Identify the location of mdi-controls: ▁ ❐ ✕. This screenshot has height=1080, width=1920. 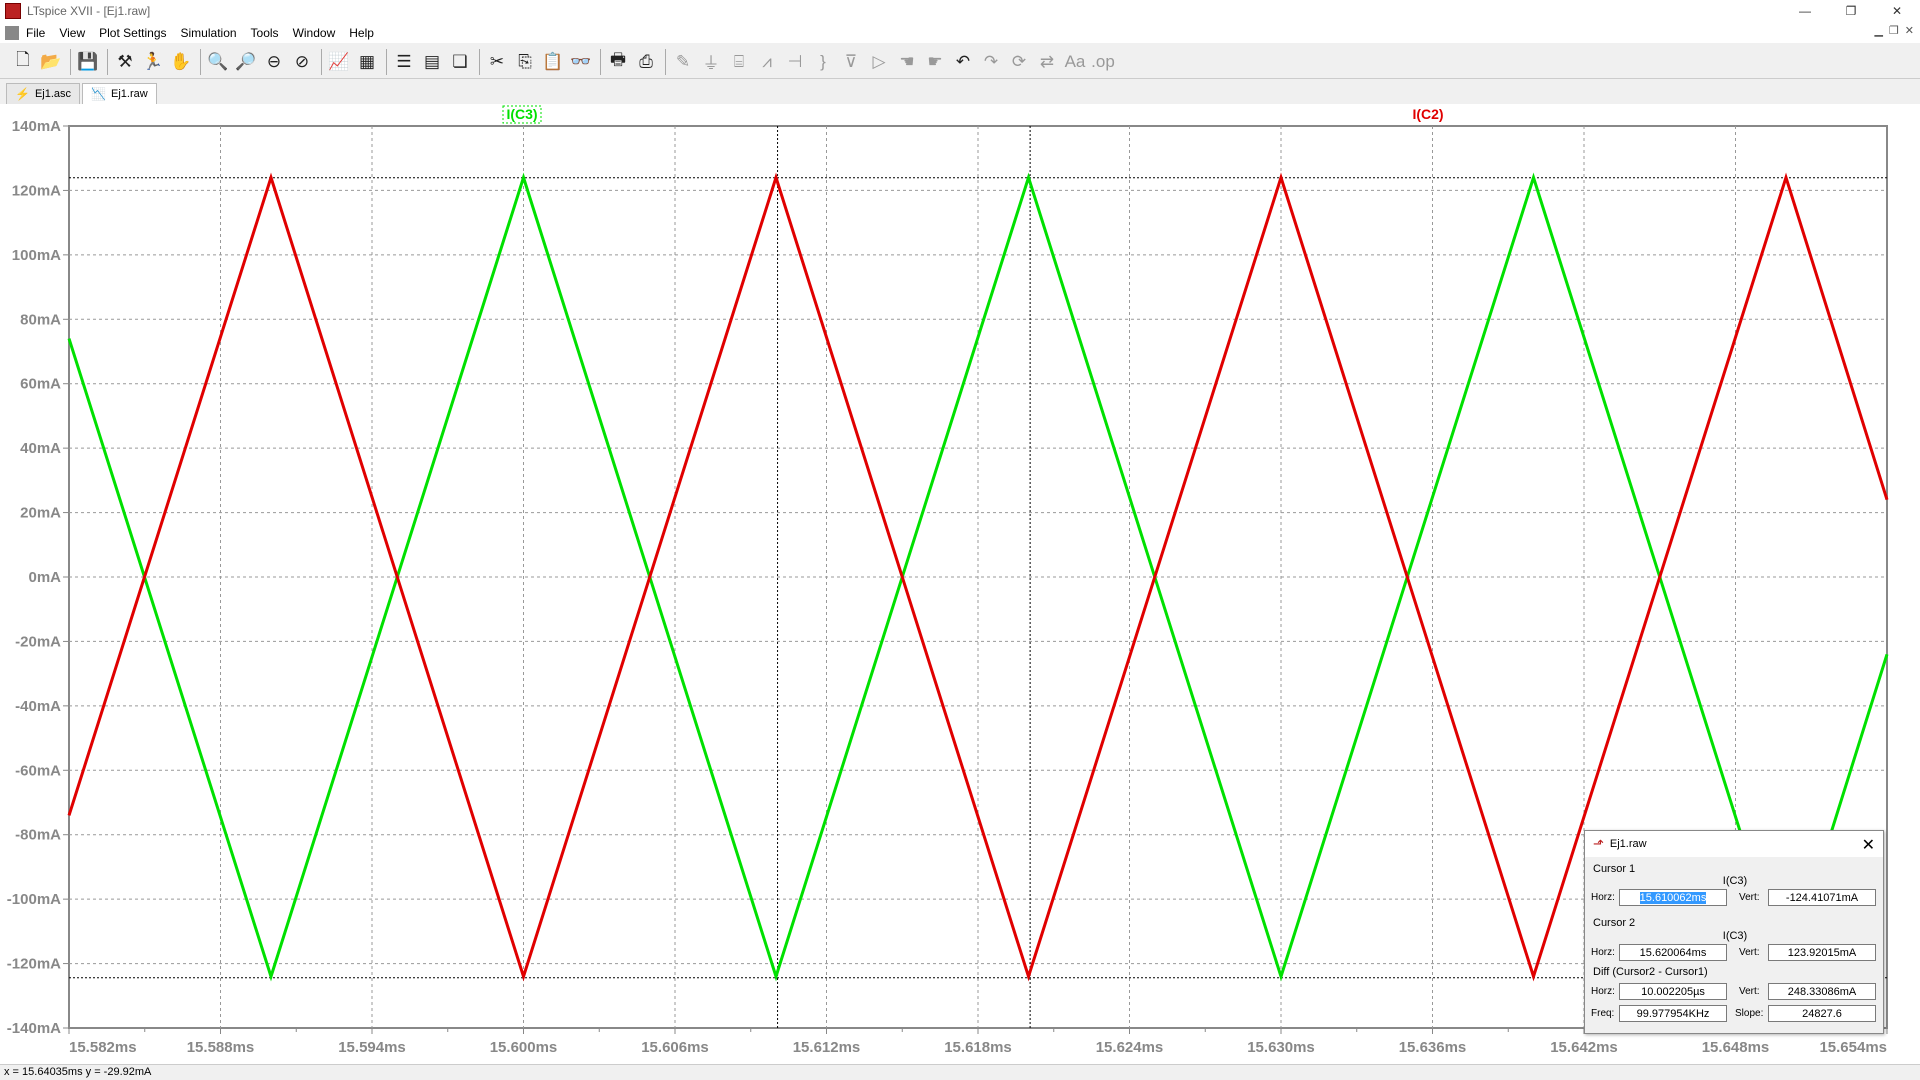
(1894, 30).